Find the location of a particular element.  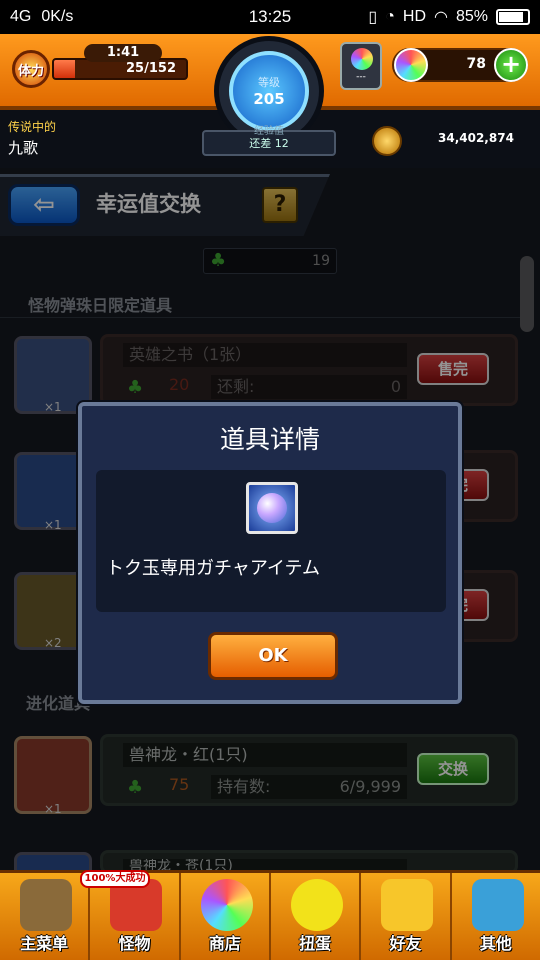

coin-icon is located at coordinates (387, 141).